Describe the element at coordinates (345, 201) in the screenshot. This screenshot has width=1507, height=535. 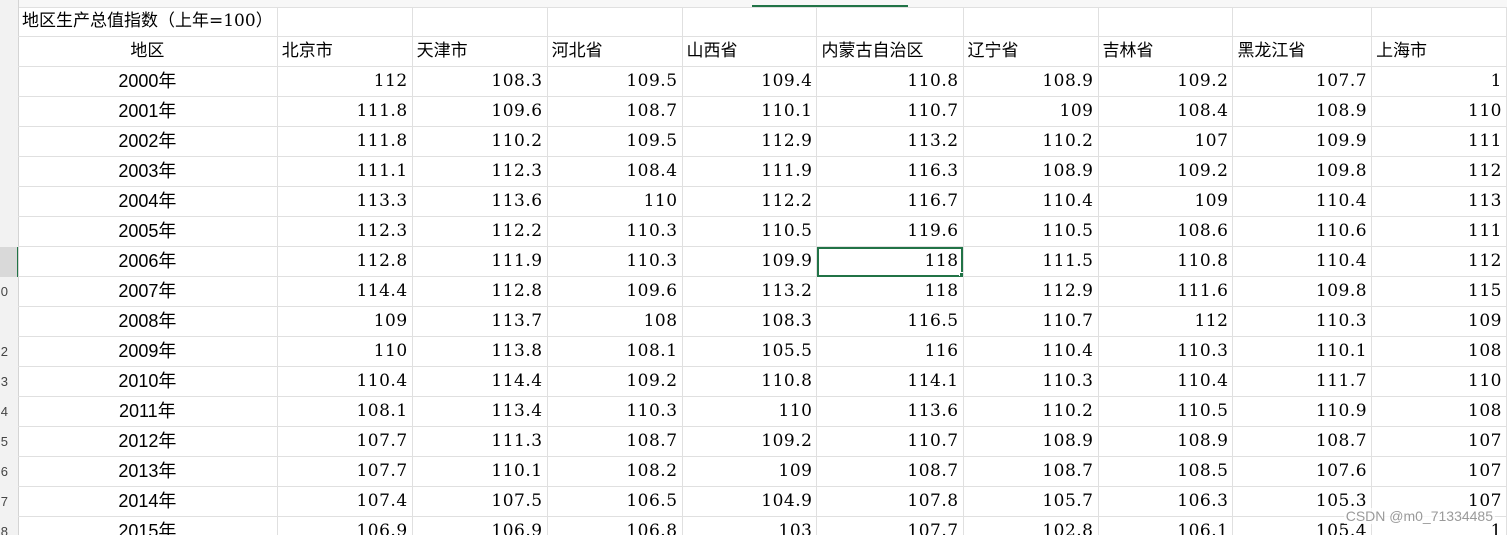
I see `value-cell: 113.3` at that location.